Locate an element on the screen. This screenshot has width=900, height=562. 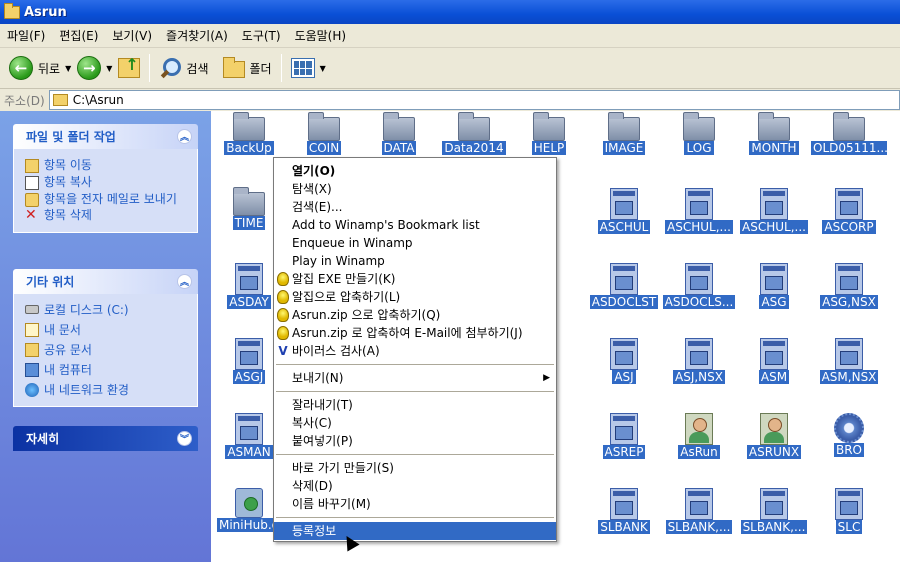
details-header: 자세히 ︾ is located at coordinates (105, 438).